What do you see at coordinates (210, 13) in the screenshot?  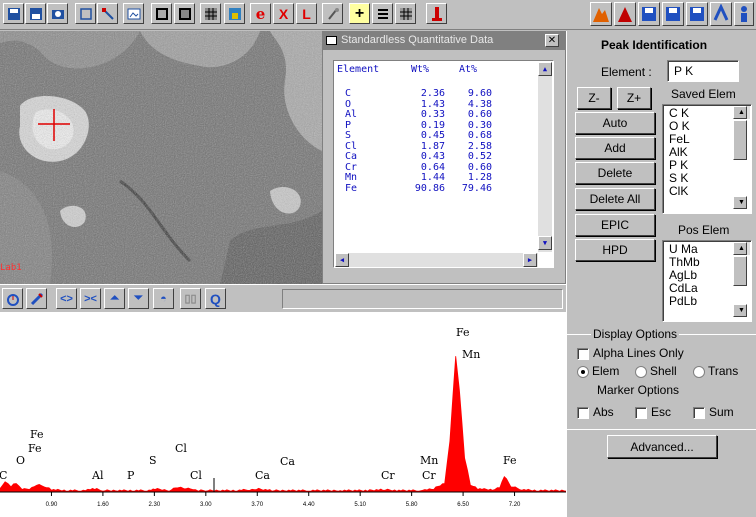 I see `grid-icon` at bounding box center [210, 13].